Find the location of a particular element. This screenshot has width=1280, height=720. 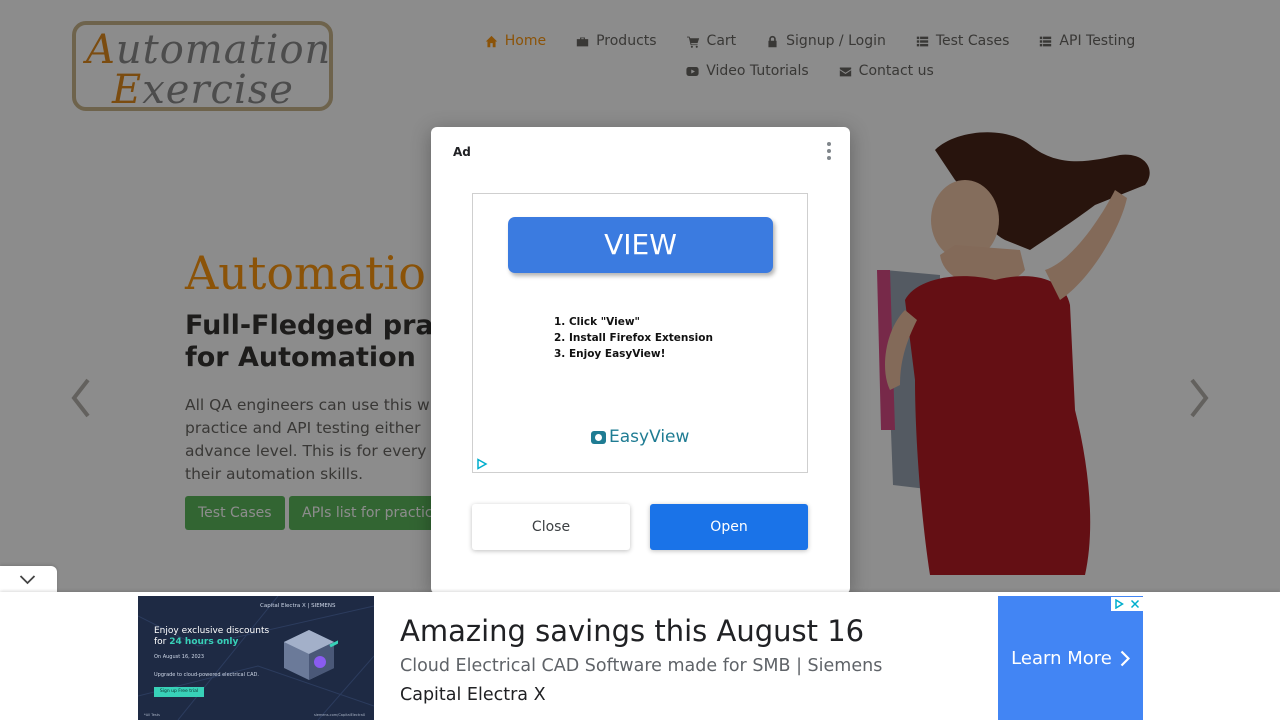

eye-icon is located at coordinates (598, 437).